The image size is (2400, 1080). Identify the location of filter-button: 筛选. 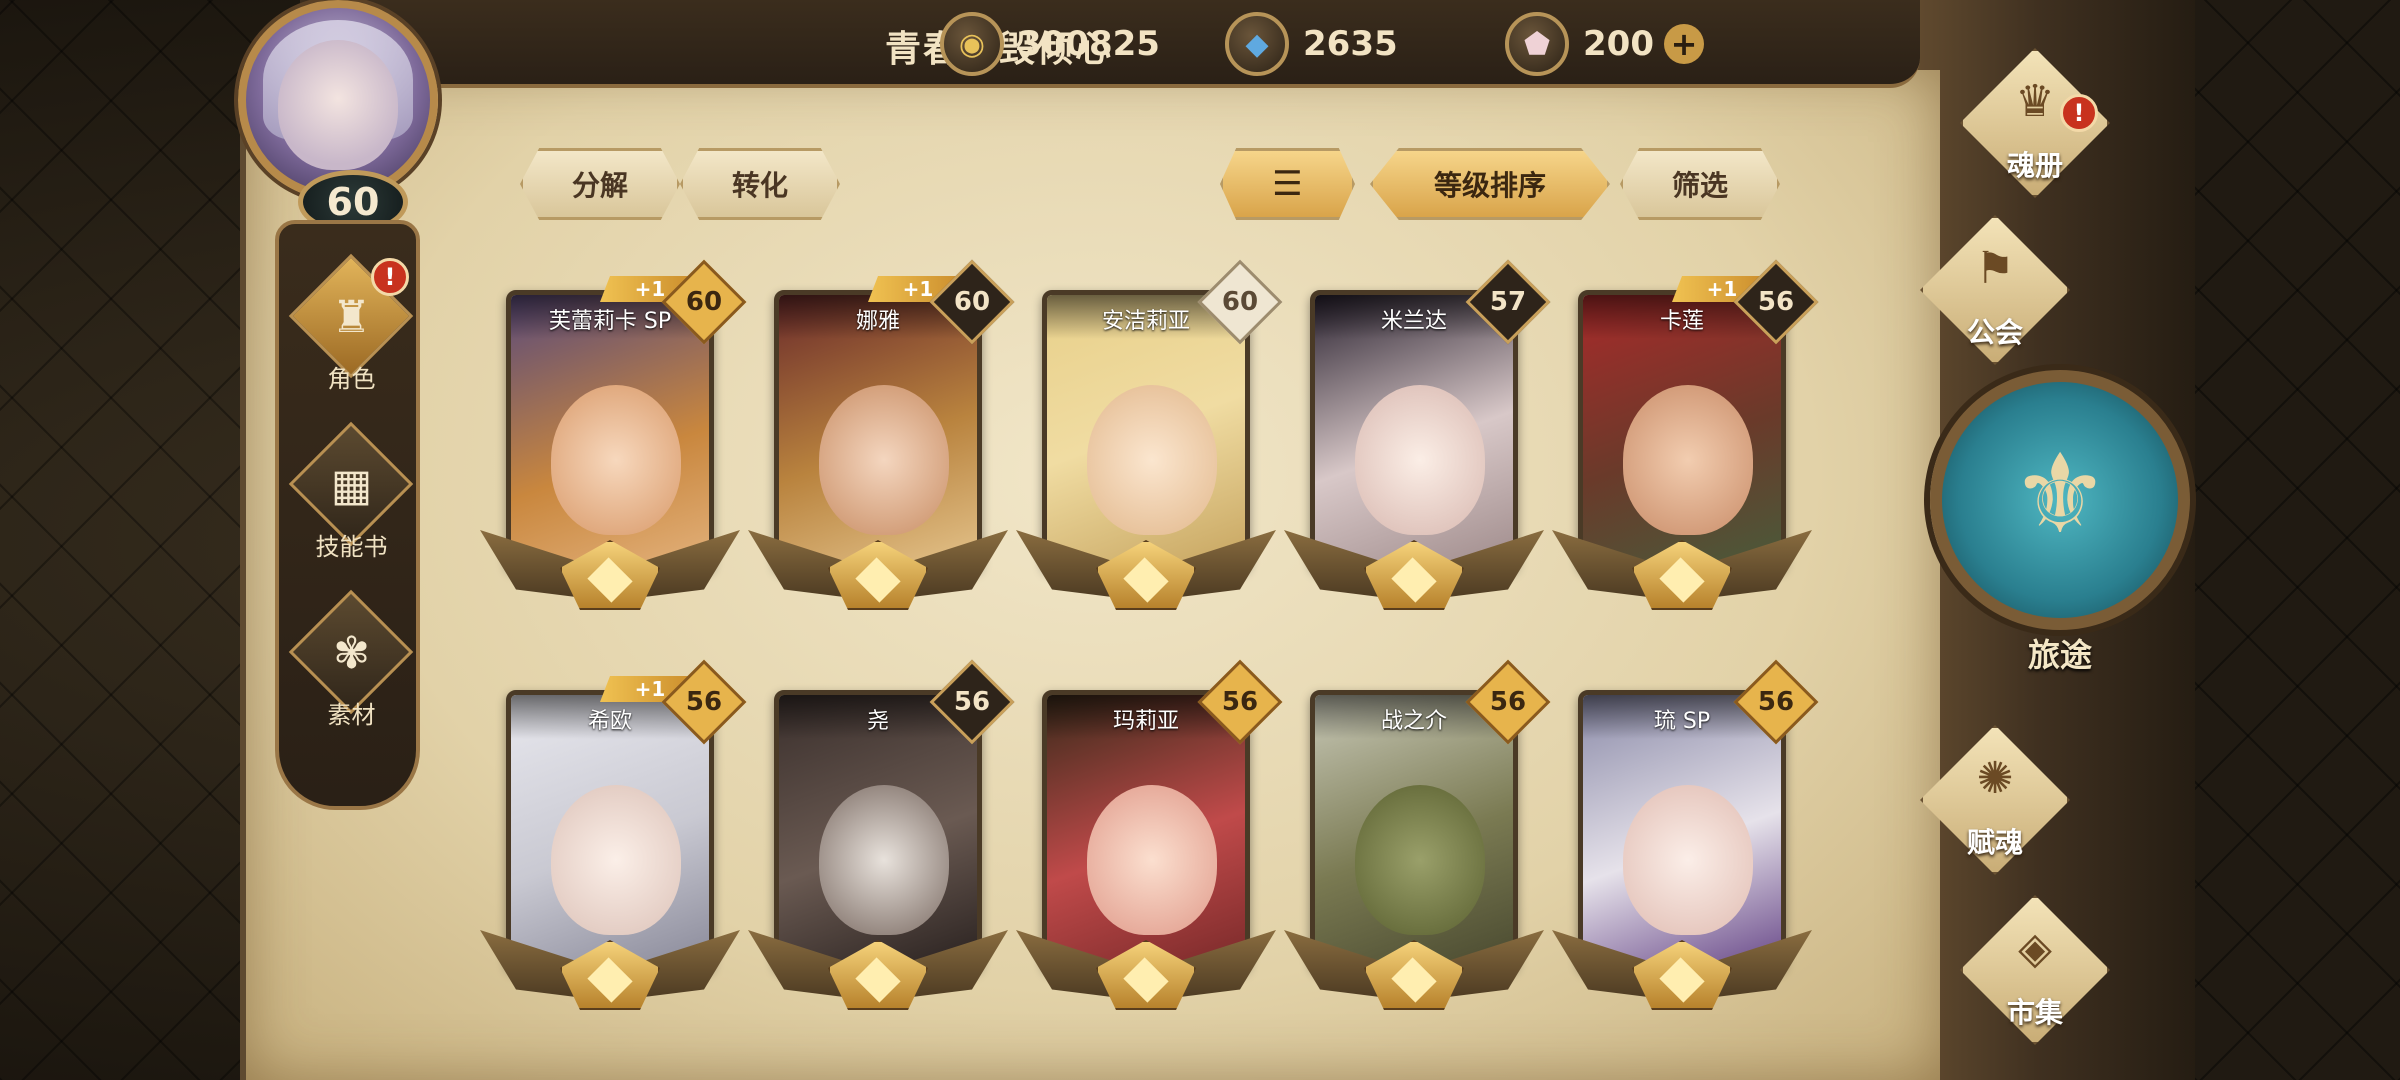
(1700, 184).